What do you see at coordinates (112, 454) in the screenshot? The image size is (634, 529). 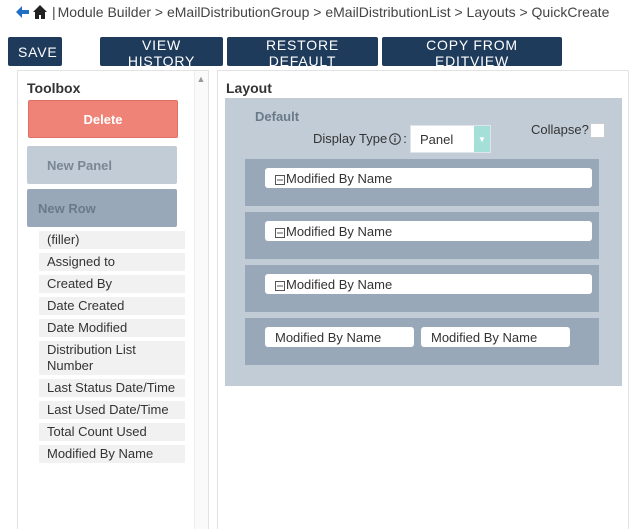 I see `toolbox-field: Modified By Name` at bounding box center [112, 454].